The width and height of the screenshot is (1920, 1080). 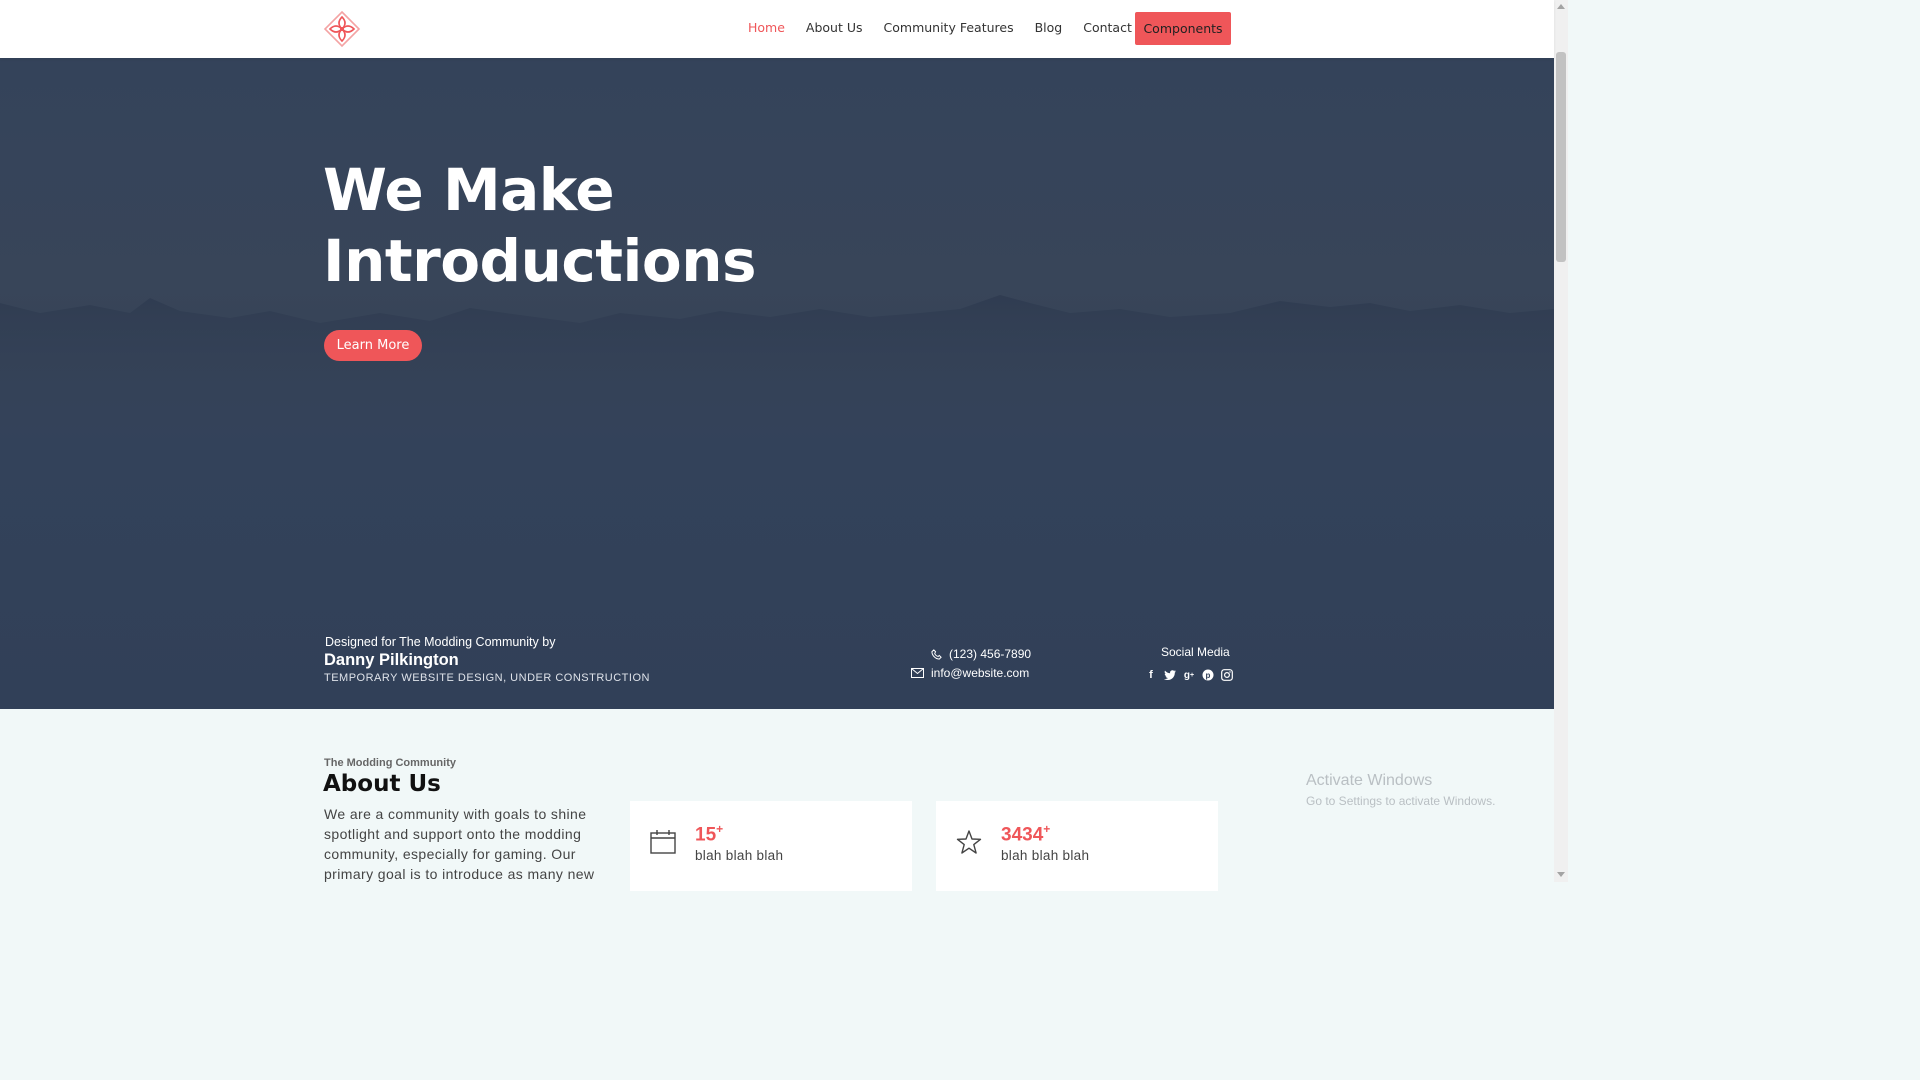 I want to click on stat-card: 15+ blah blah blah, so click(x=771, y=846).